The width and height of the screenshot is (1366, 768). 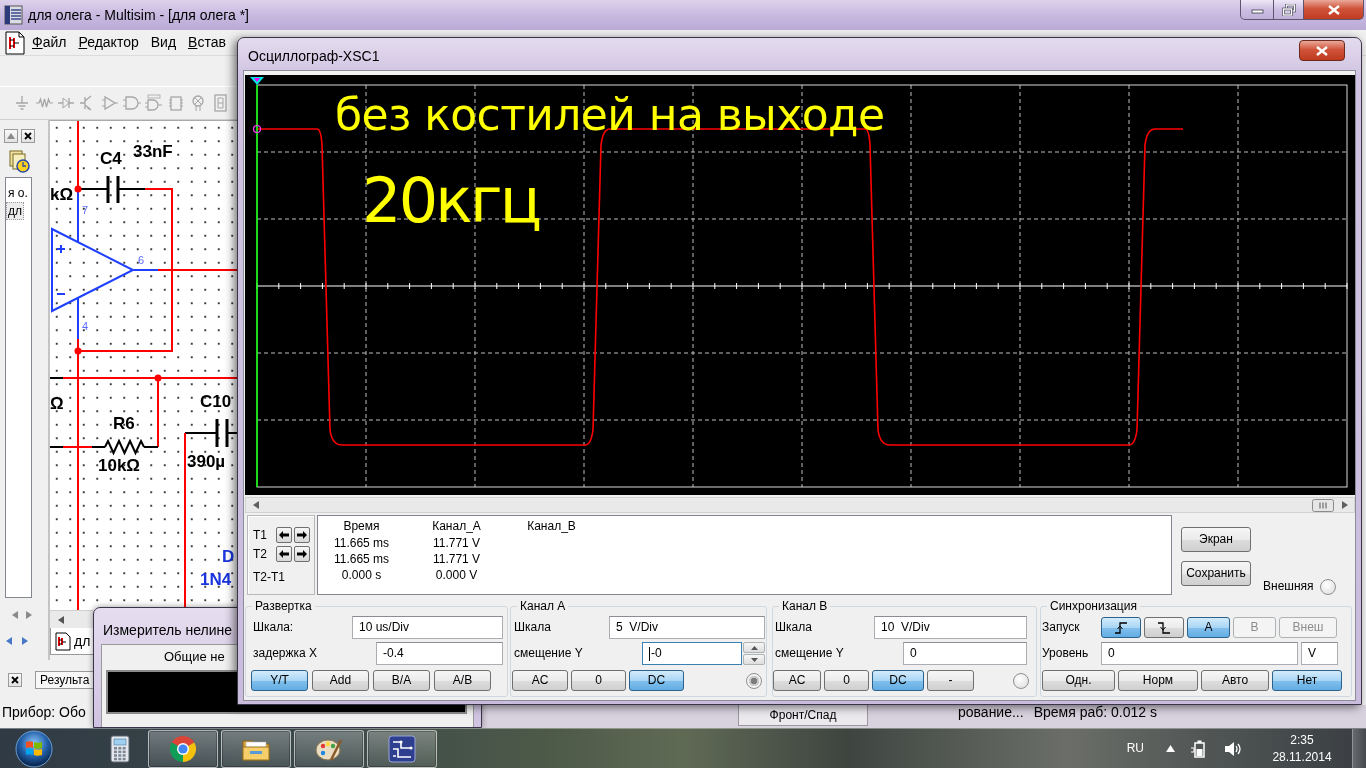 What do you see at coordinates (950, 627) in the screenshot?
I see `scale-field: 10 V/Div` at bounding box center [950, 627].